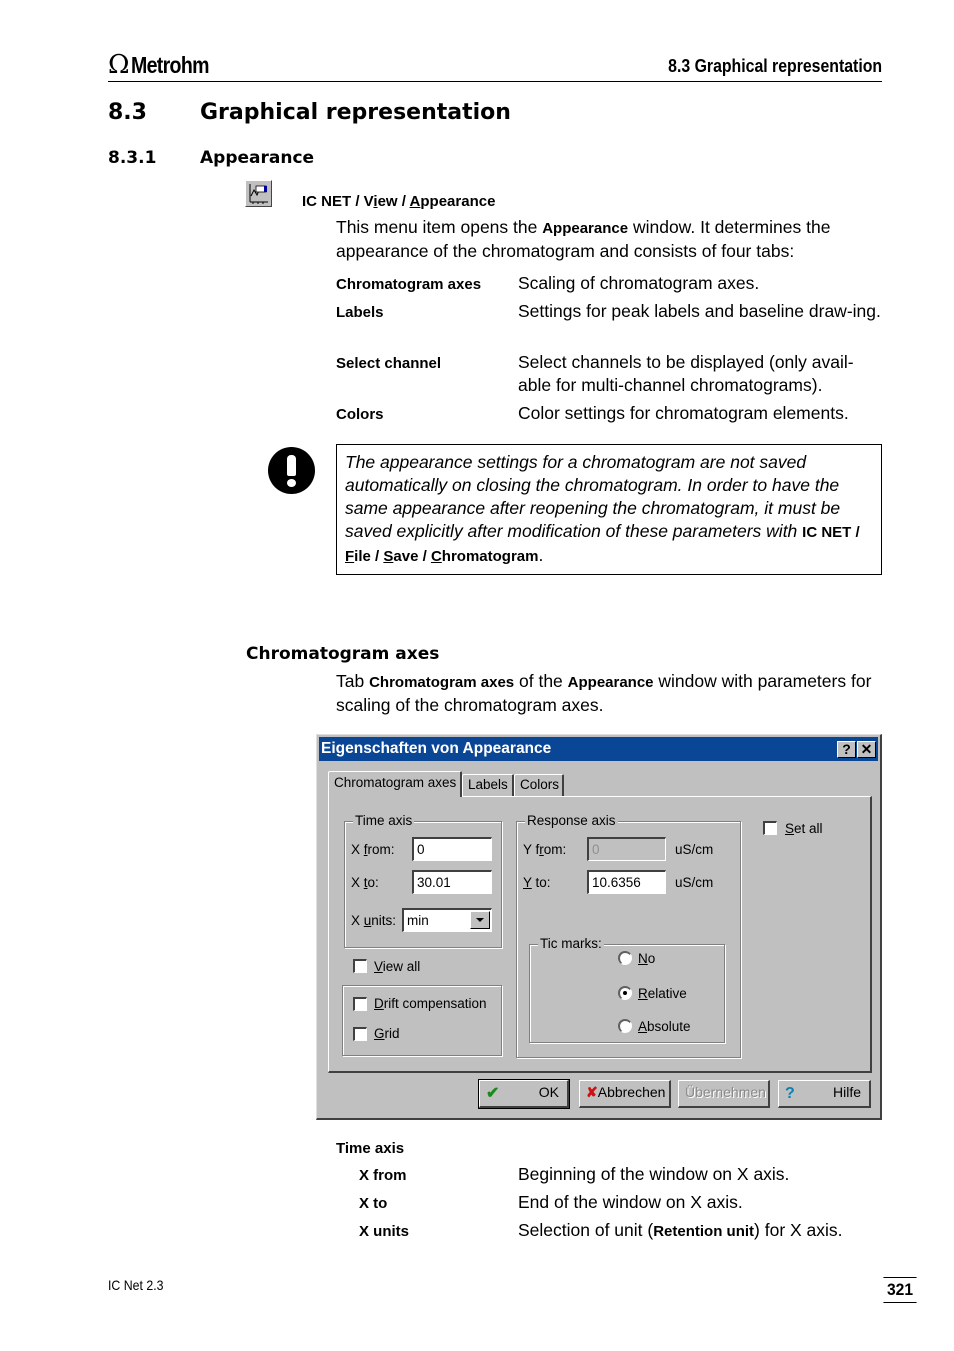 The image size is (954, 1351). Describe the element at coordinates (571, 943) in the screenshot. I see `group-label: Tic marks:` at that location.